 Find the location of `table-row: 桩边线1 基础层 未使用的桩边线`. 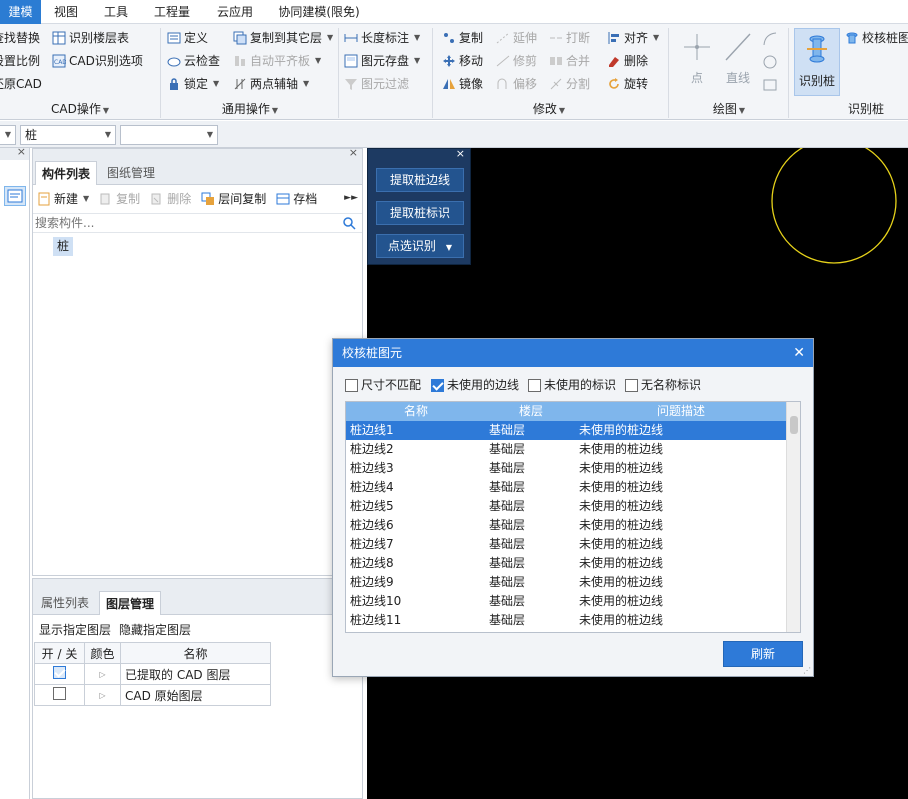

table-row: 桩边线1 基础层 未使用的桩边线 is located at coordinates (566, 430).